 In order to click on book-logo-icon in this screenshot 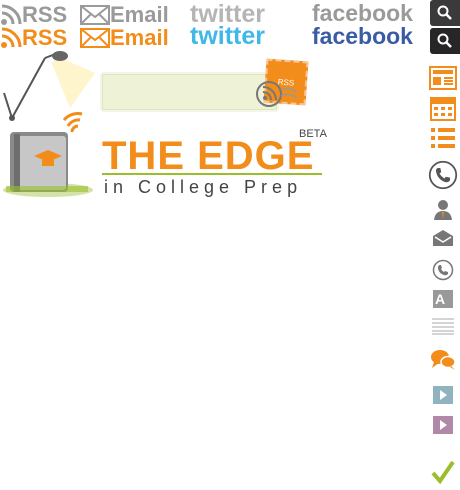, I will do `click(48, 154)`.